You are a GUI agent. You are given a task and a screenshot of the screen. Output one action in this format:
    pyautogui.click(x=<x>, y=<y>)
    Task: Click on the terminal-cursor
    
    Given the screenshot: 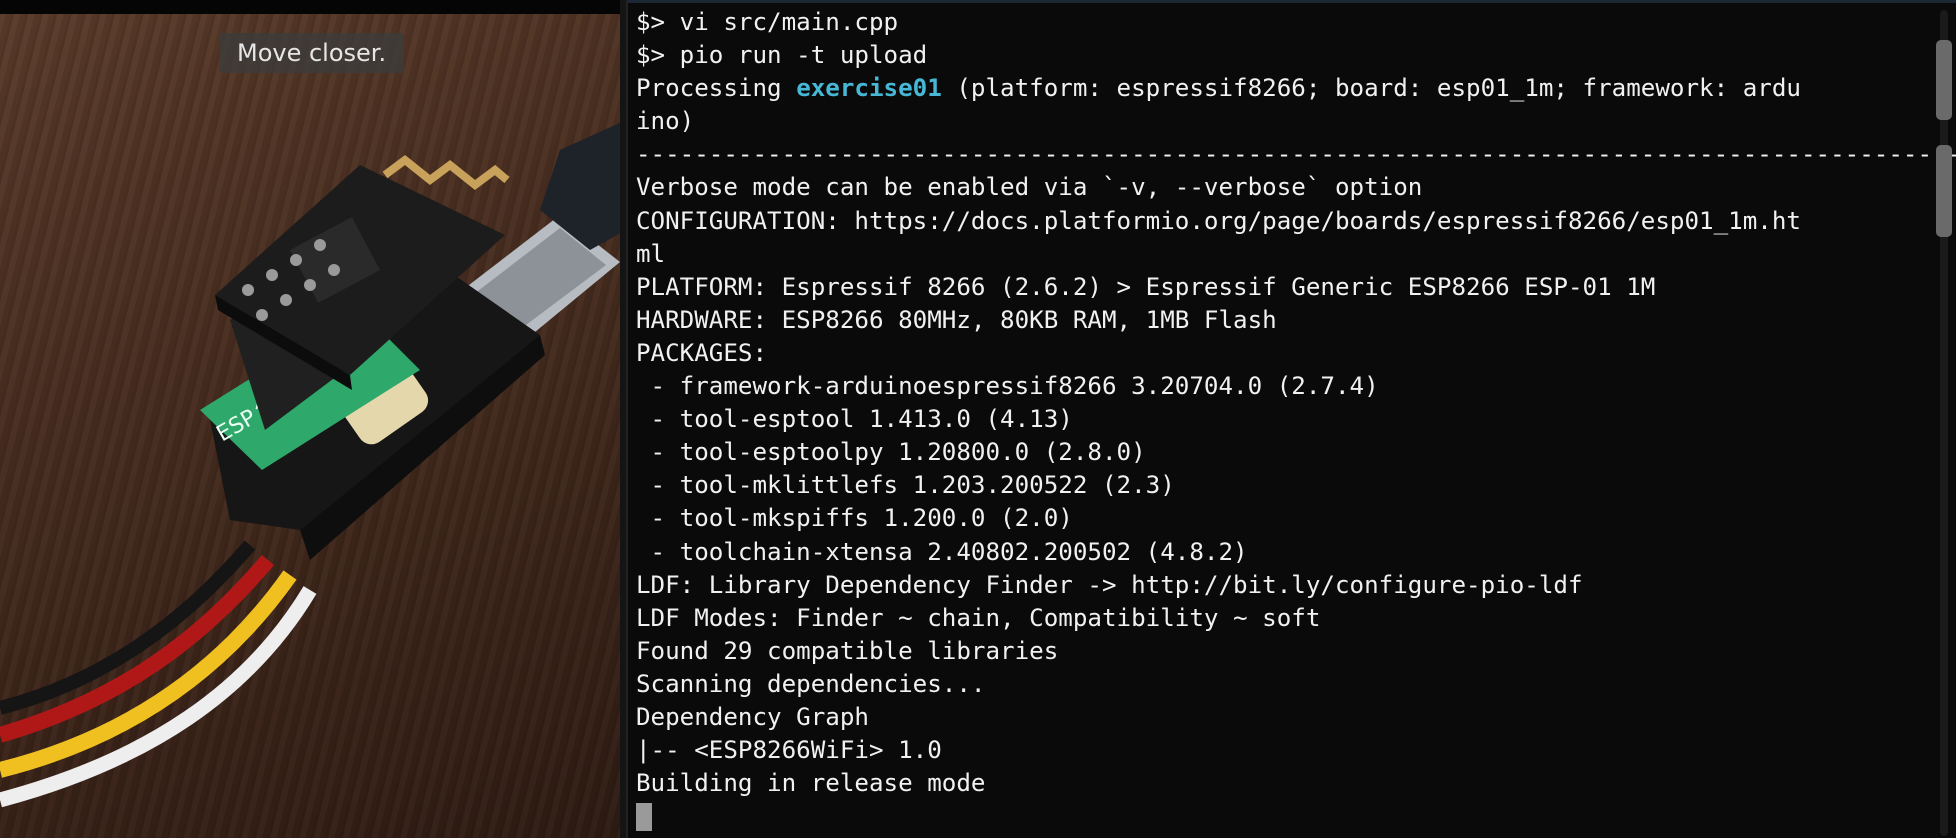 What is the action you would take?
    pyautogui.click(x=644, y=817)
    